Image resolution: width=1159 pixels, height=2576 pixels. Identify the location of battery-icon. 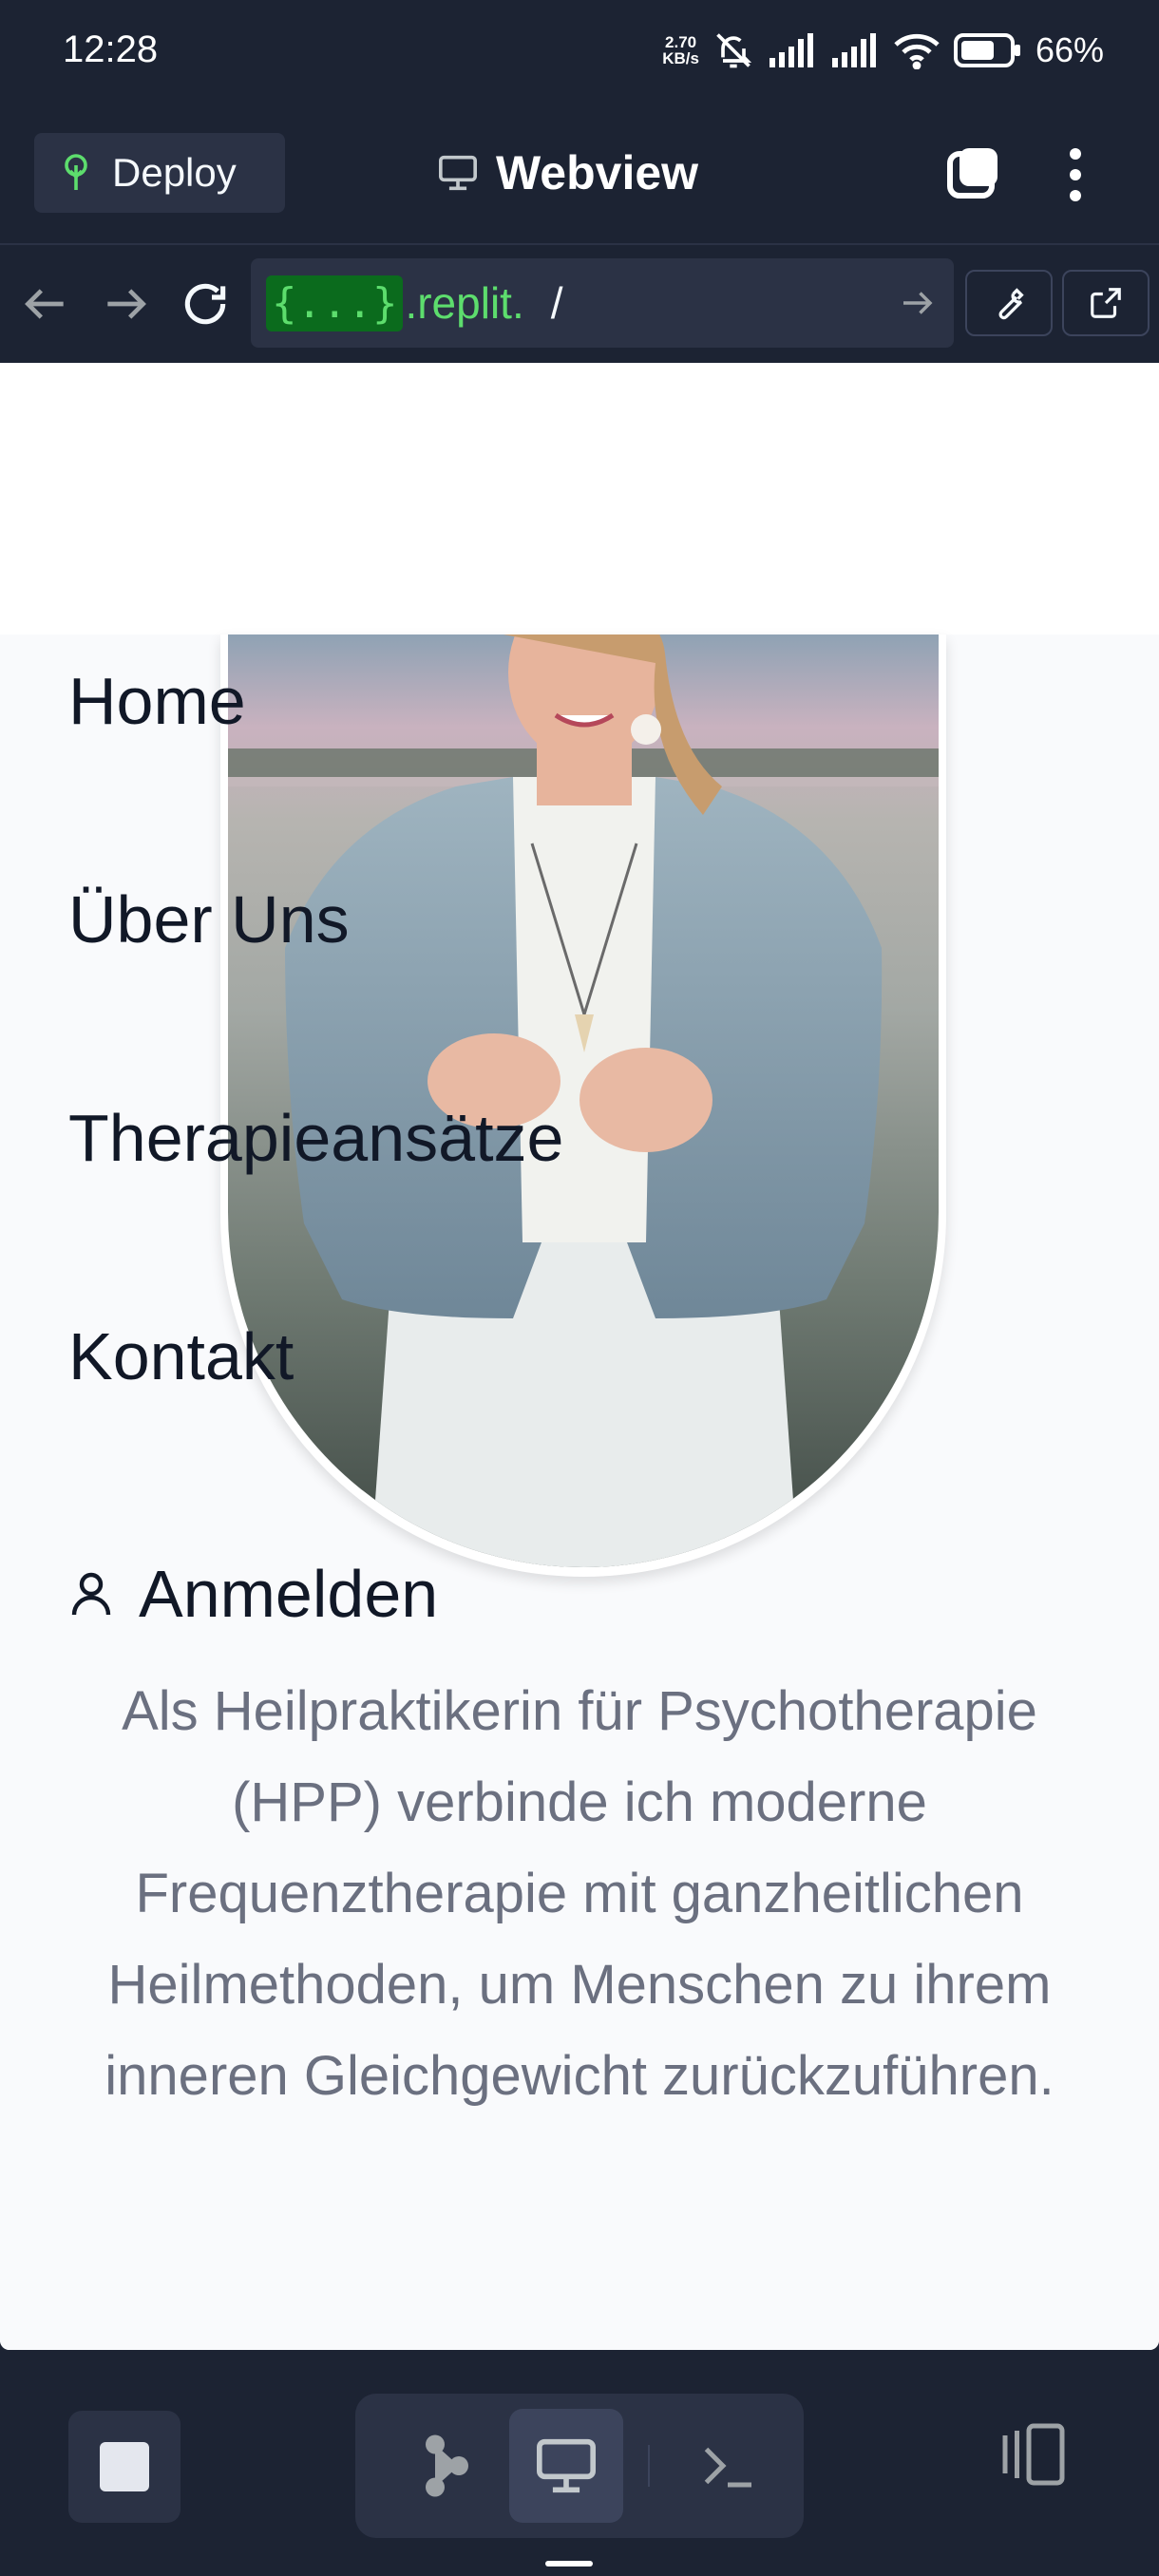
(986, 50).